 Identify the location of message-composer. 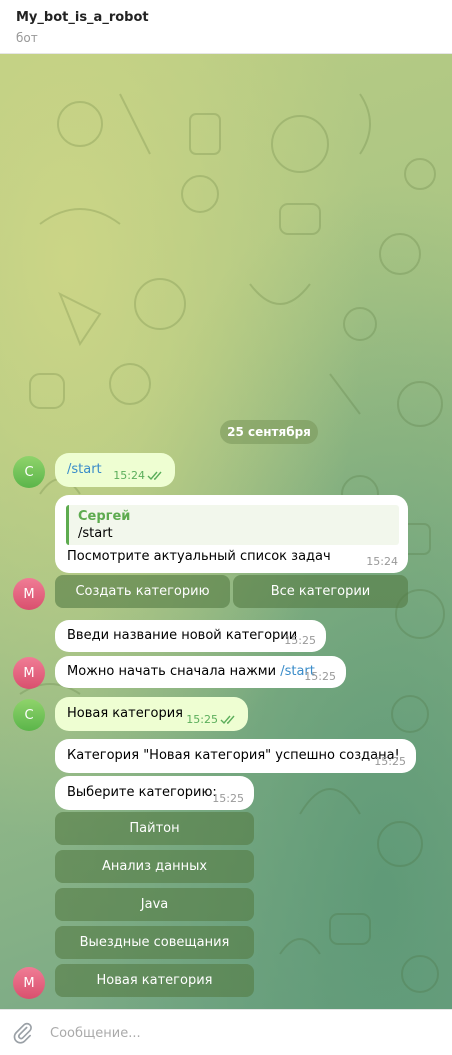
(226, 1032).